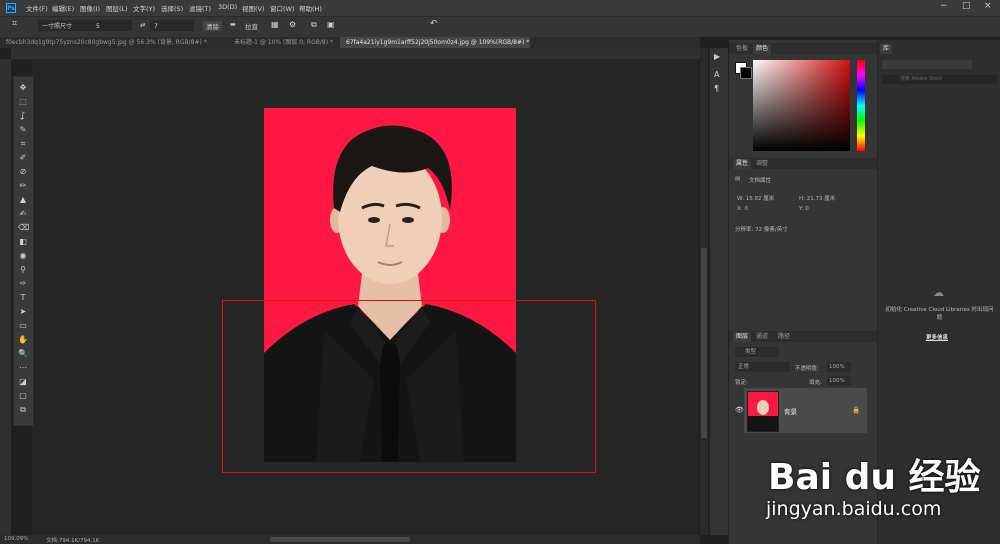 Image resolution: width=1000 pixels, height=544 pixels. Describe the element at coordinates (23, 186) in the screenshot. I see `brush-tool-icon: ✏` at that location.